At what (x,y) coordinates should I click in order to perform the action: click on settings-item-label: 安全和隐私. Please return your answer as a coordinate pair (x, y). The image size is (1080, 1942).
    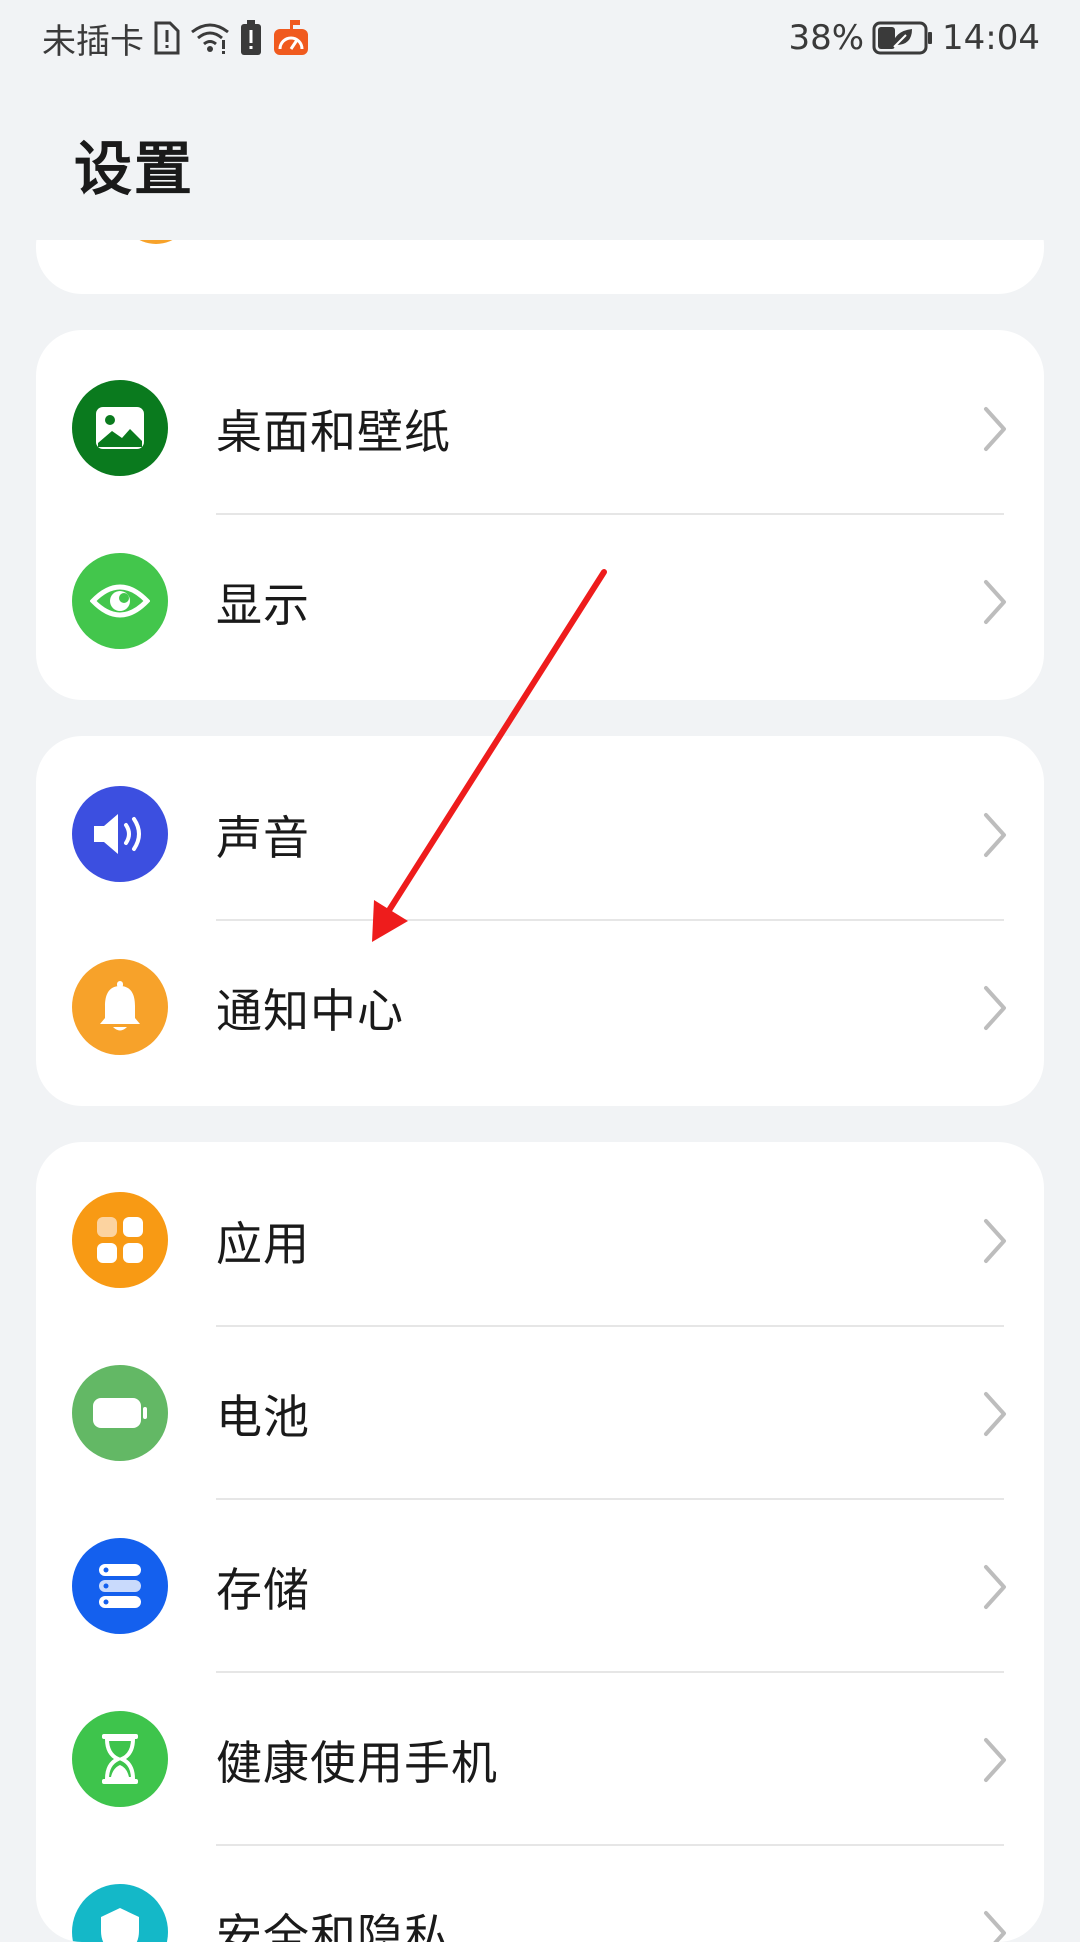
    Looking at the image, I should click on (333, 1925).